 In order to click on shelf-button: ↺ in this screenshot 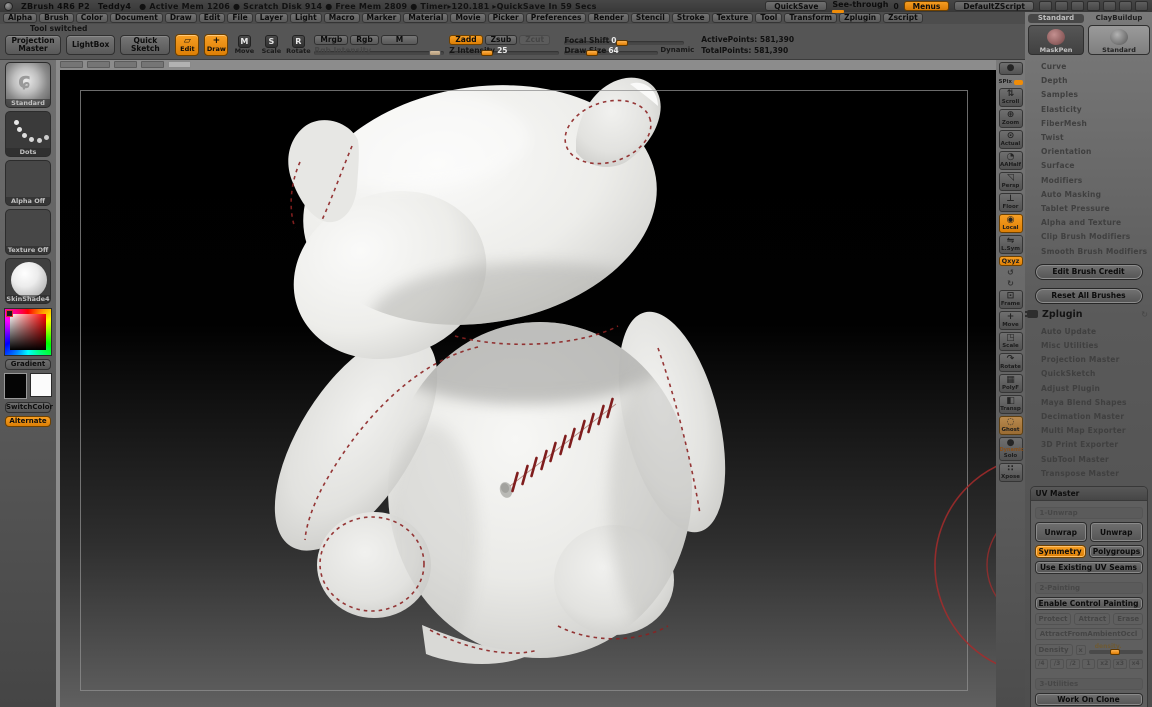, I will do `click(1011, 272)`.